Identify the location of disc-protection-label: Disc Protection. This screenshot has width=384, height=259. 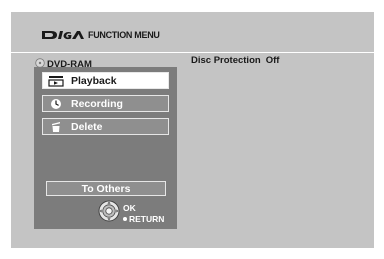
(226, 60).